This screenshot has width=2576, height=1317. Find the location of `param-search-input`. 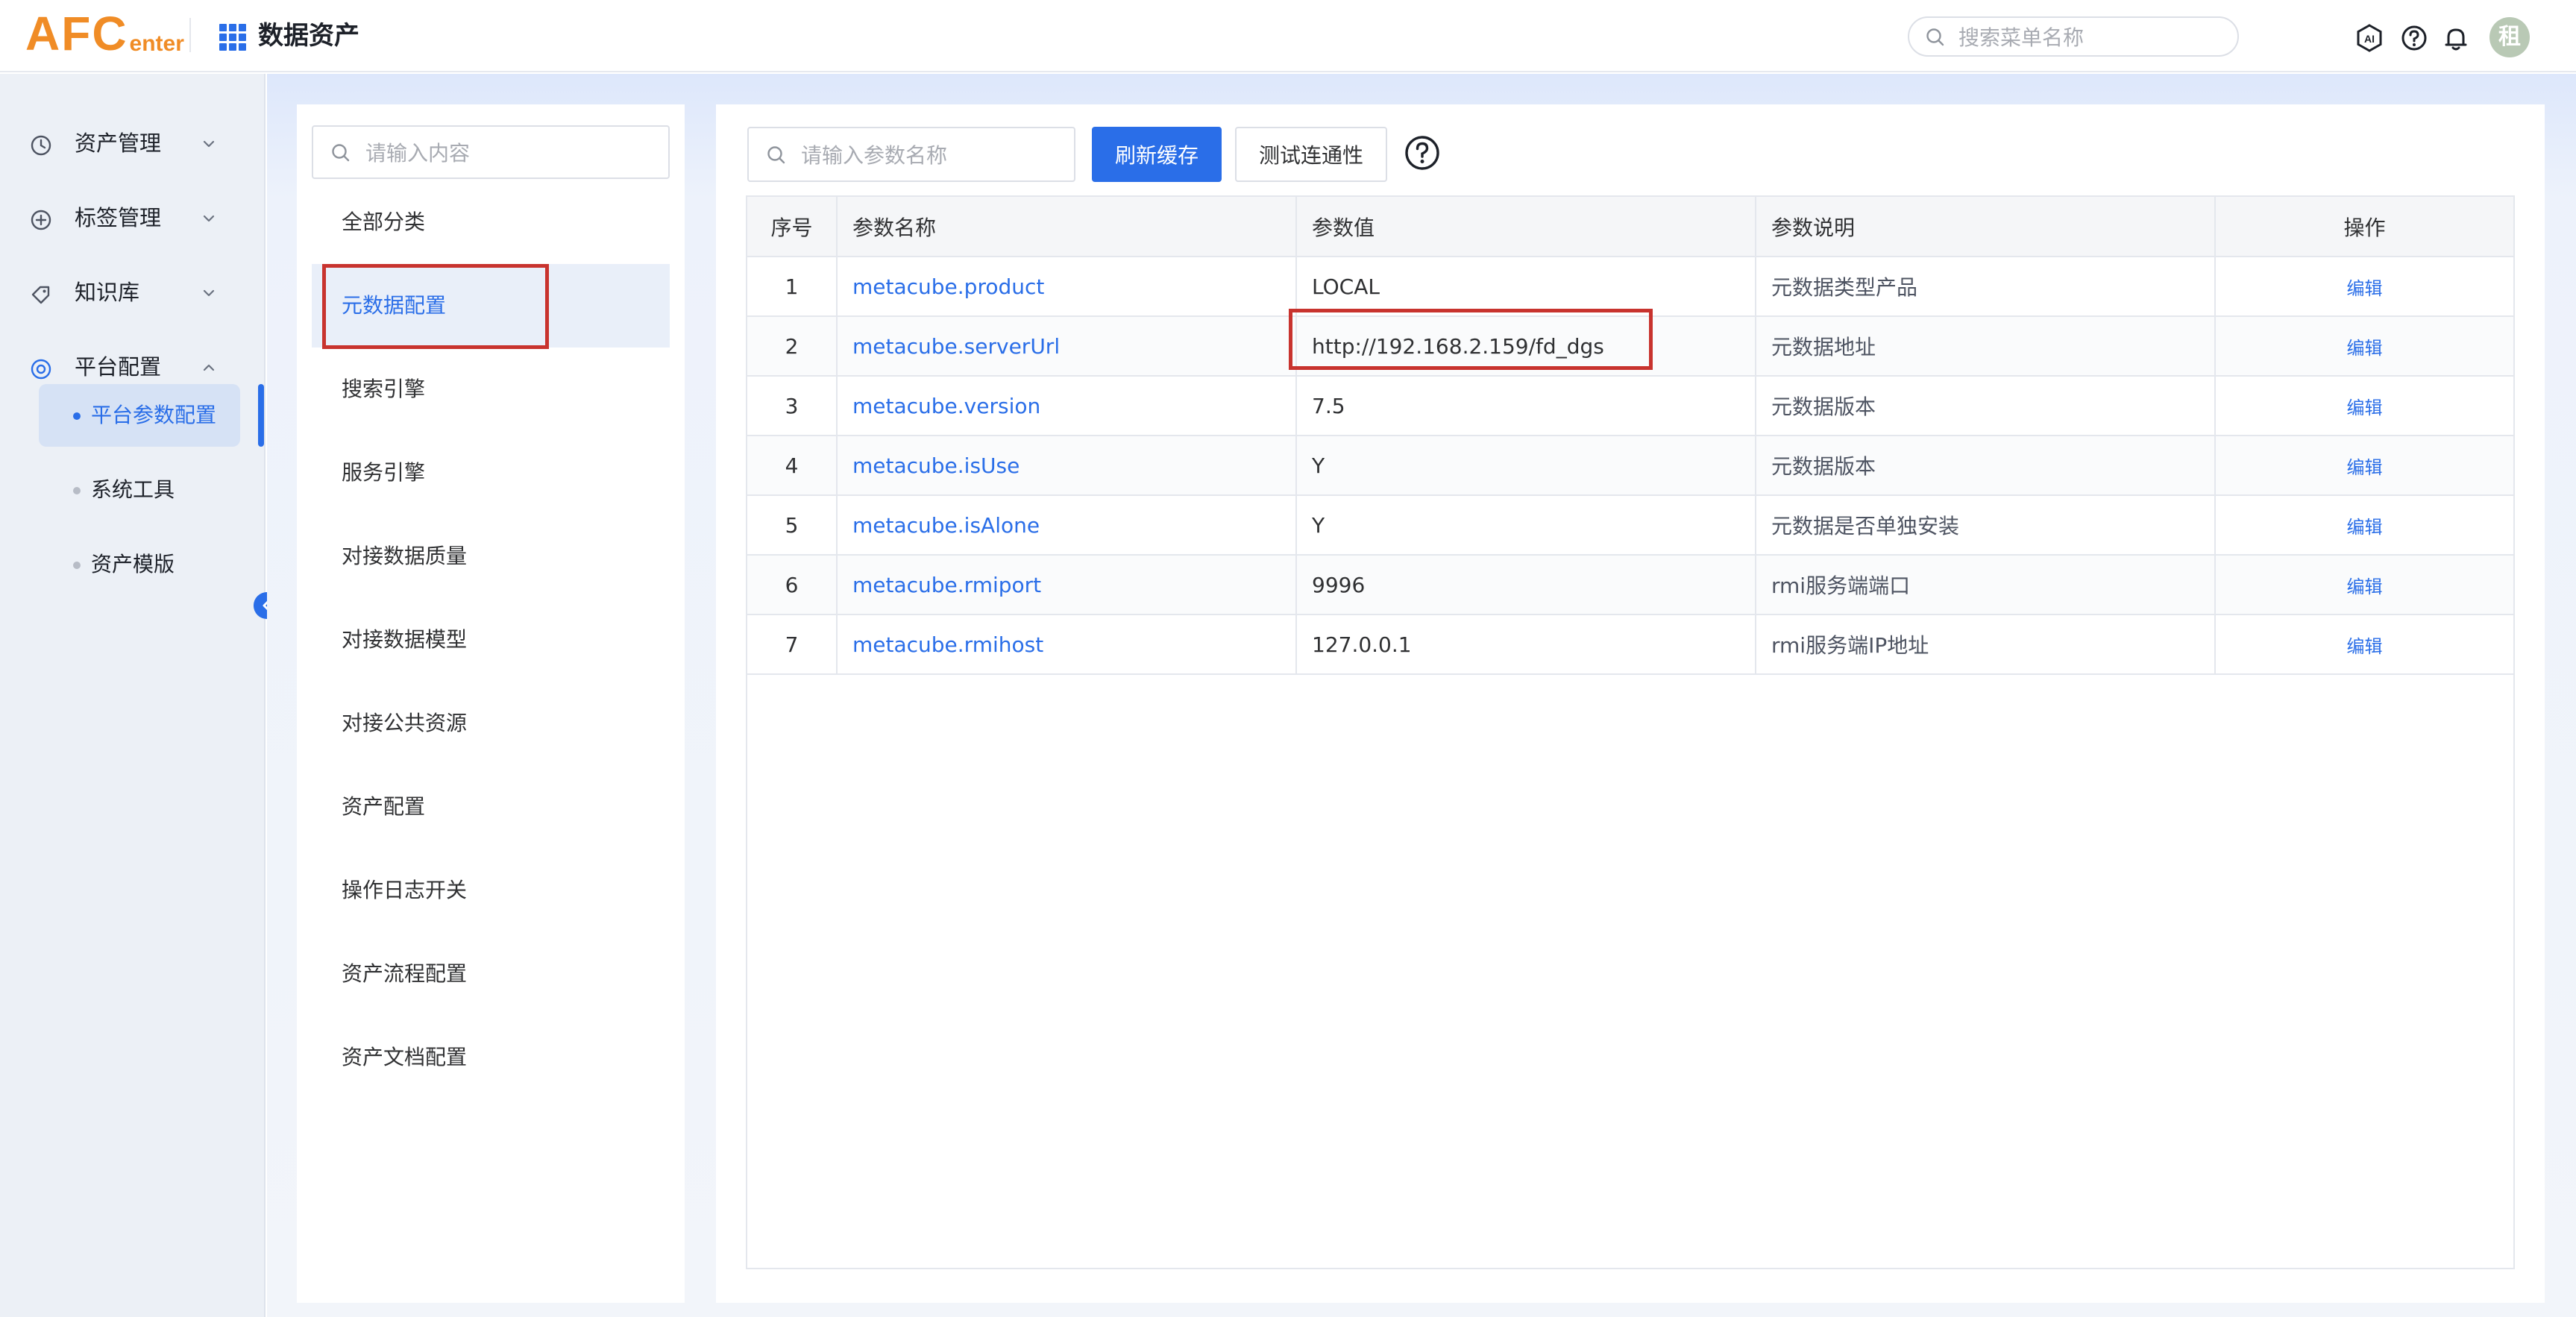

param-search-input is located at coordinates (932, 155).